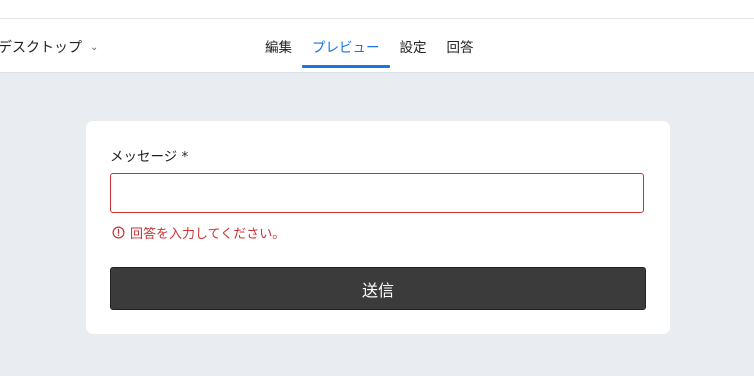  I want to click on tab-settings: 設定, so click(413, 45).